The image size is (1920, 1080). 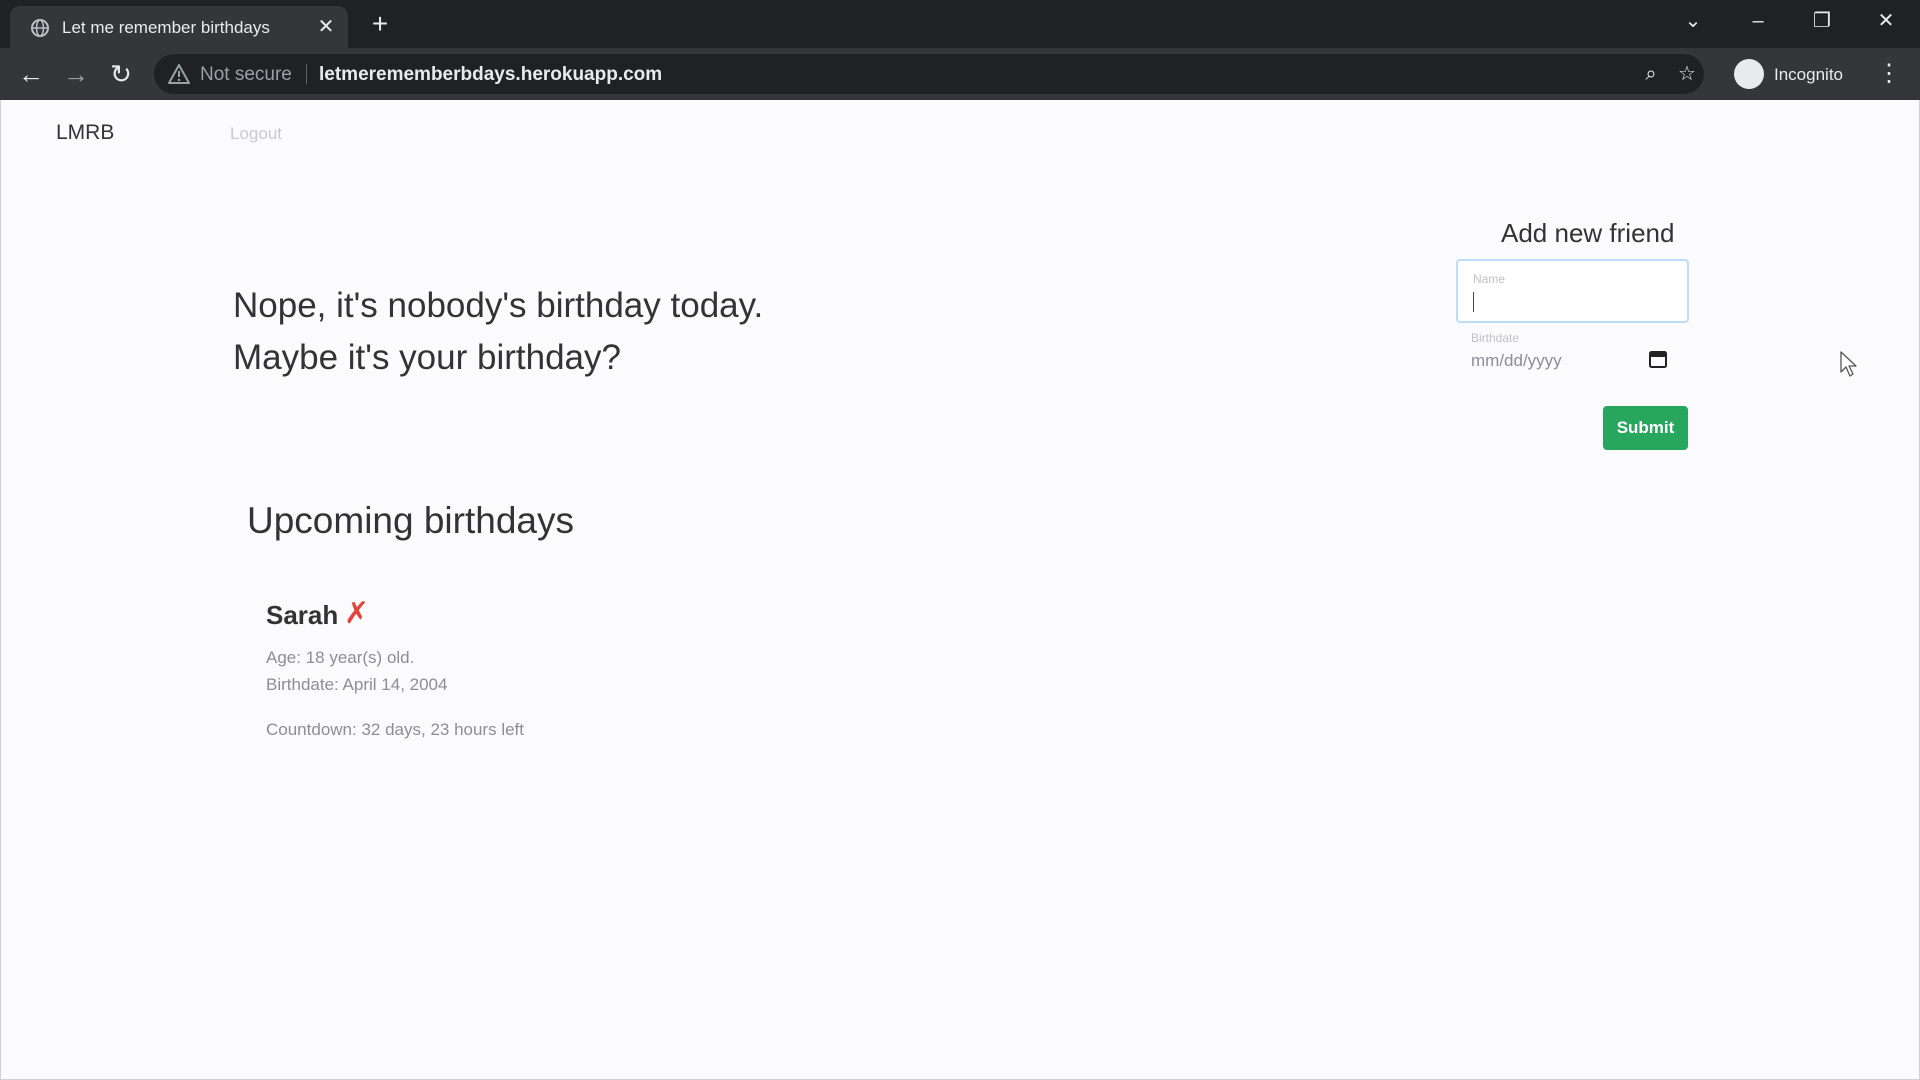 I want to click on name-input: Name, so click(x=1572, y=291).